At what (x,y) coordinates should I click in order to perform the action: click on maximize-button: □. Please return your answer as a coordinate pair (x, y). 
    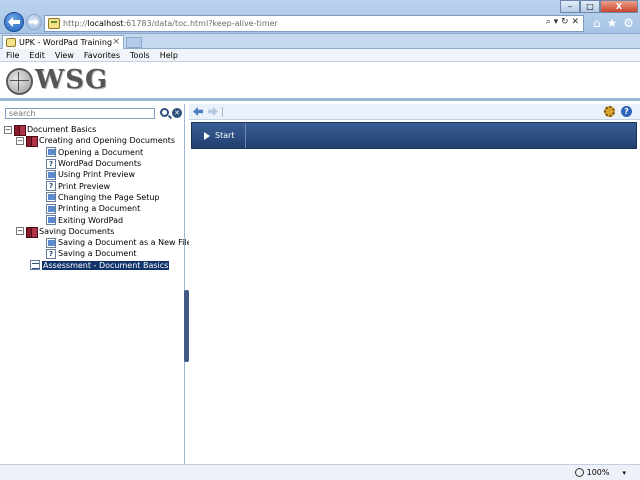
    Looking at the image, I should click on (590, 6).